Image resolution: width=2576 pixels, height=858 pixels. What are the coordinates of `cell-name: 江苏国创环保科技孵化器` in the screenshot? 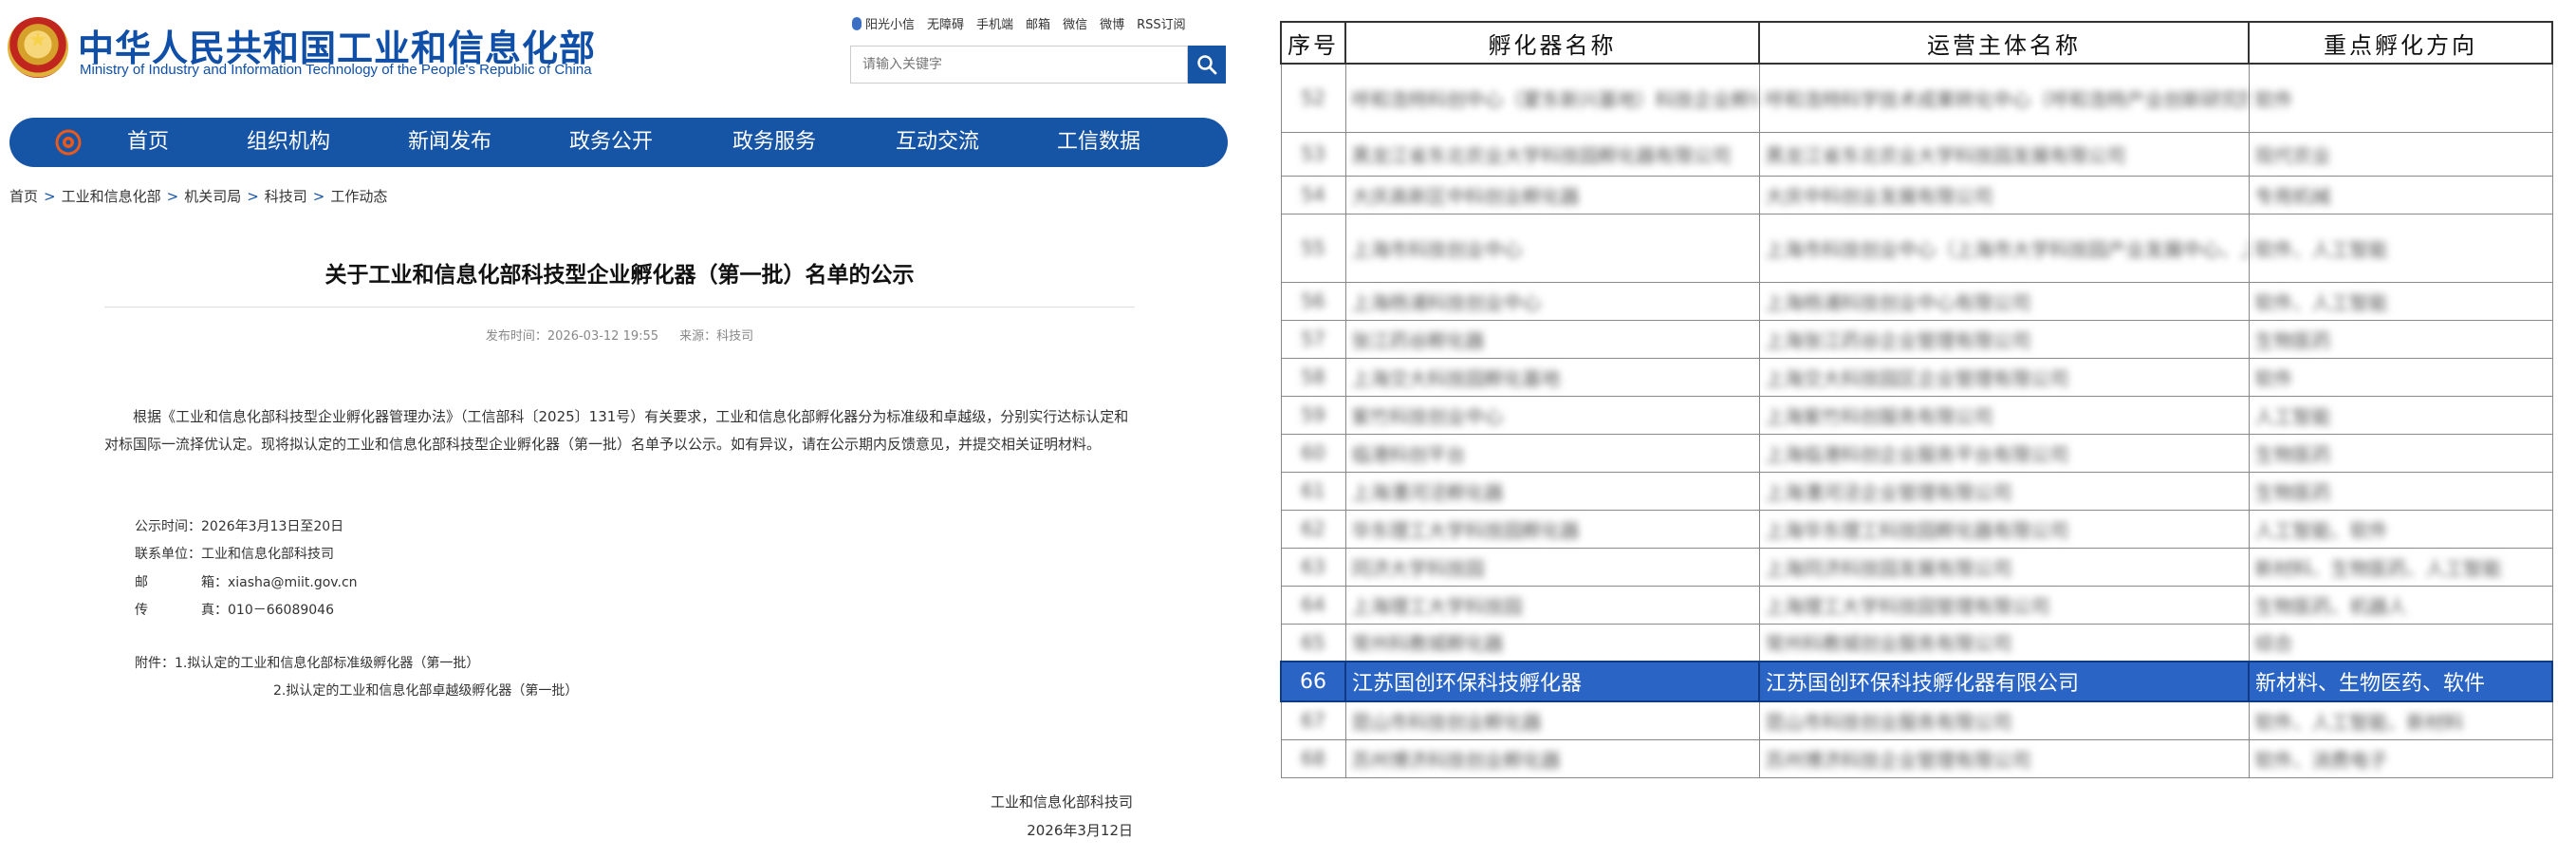 It's located at (1552, 681).